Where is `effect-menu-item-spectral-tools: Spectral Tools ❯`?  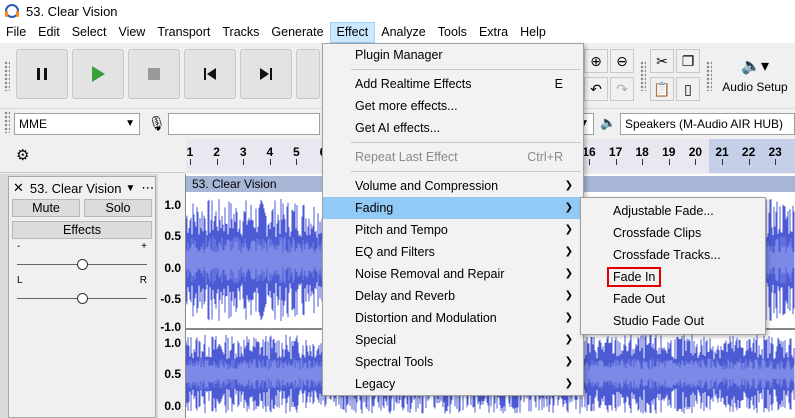
effect-menu-item-spectral-tools: Spectral Tools ❯ is located at coordinates (453, 362).